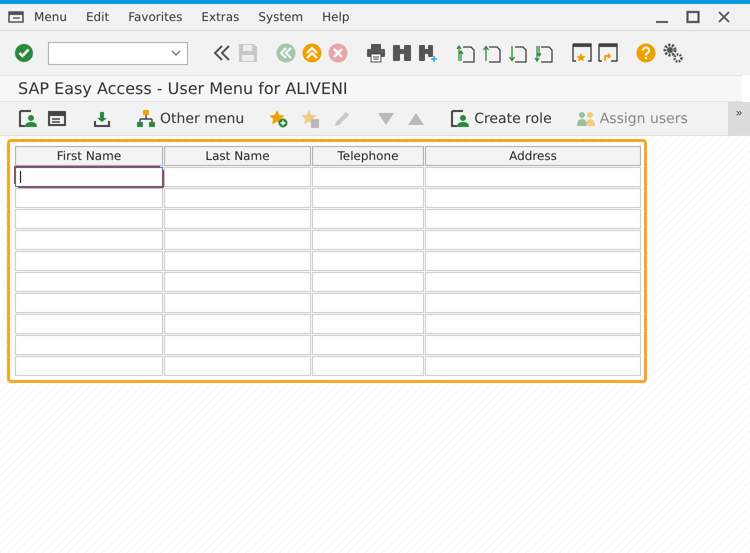  I want to click on window-arrow-icon, so click(608, 53).